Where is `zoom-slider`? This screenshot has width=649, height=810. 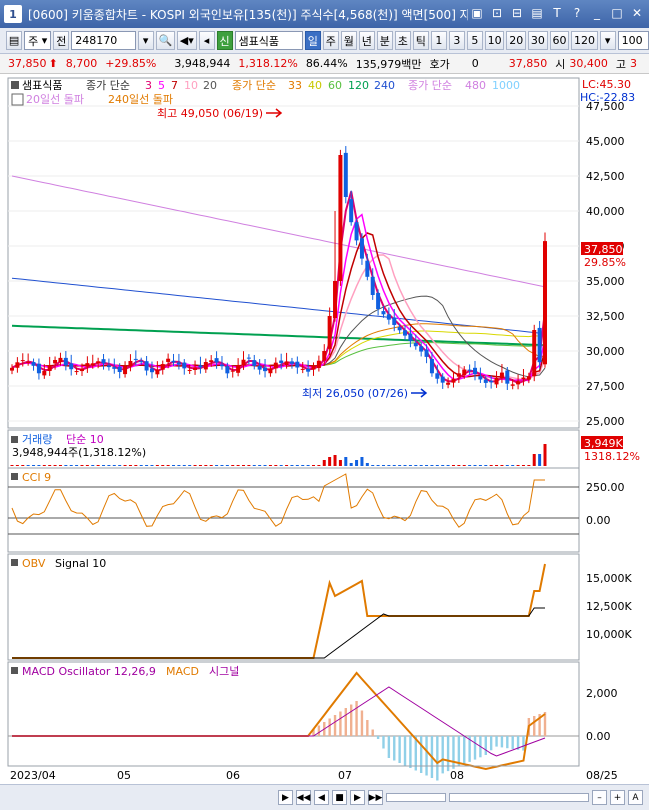
zoom-slider is located at coordinates (519, 797).